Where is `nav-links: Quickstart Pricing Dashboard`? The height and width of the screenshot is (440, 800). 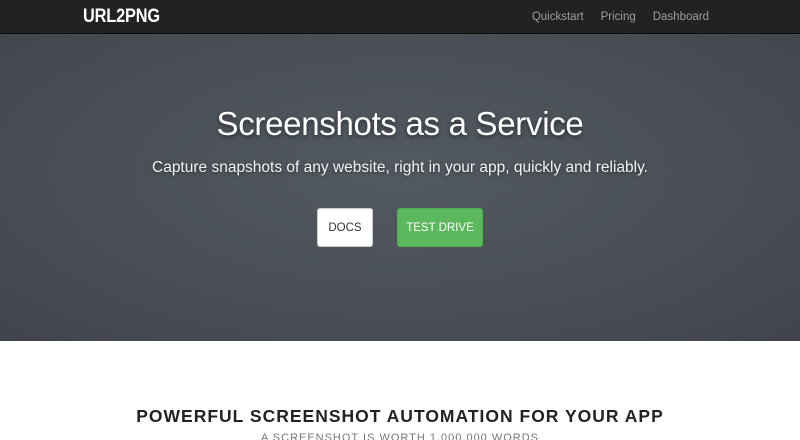
nav-links: Quickstart Pricing Dashboard is located at coordinates (620, 17).